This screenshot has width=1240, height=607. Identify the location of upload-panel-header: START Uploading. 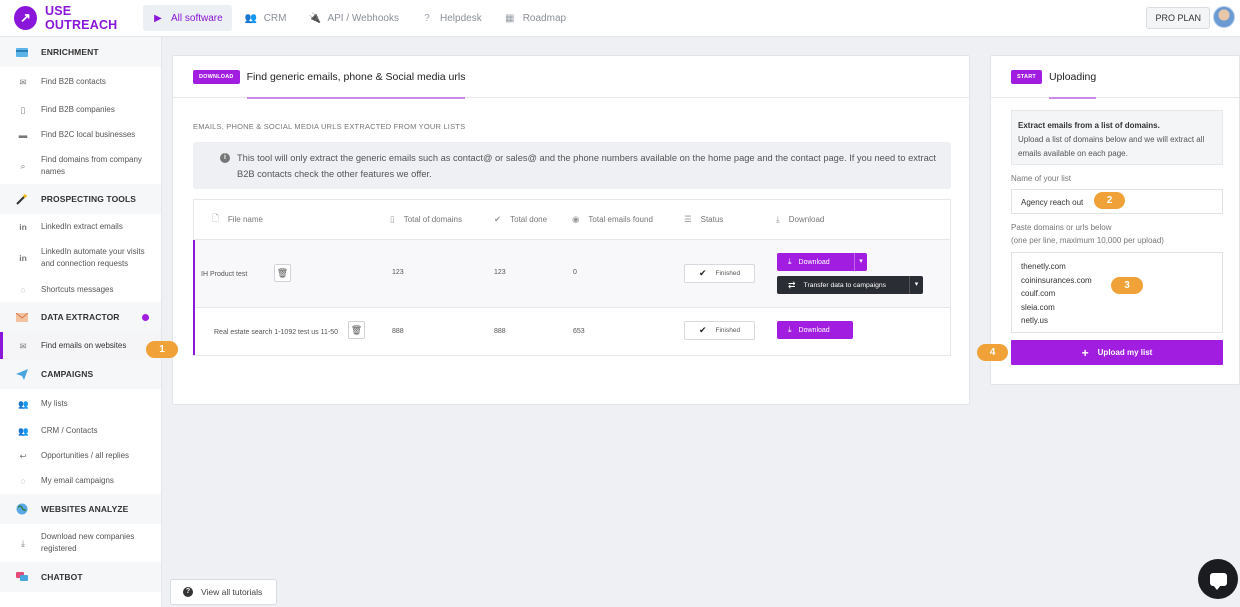
(1115, 77).